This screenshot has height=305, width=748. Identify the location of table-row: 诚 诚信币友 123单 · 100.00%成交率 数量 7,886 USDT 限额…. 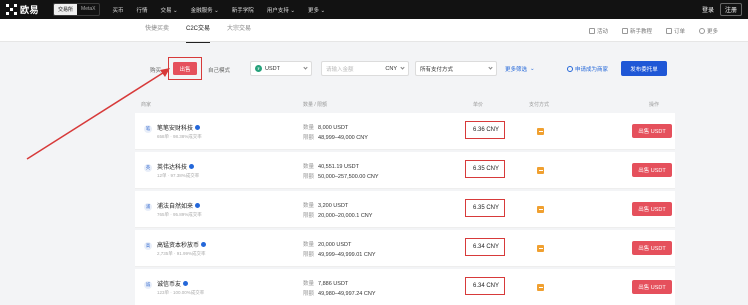
(405, 287).